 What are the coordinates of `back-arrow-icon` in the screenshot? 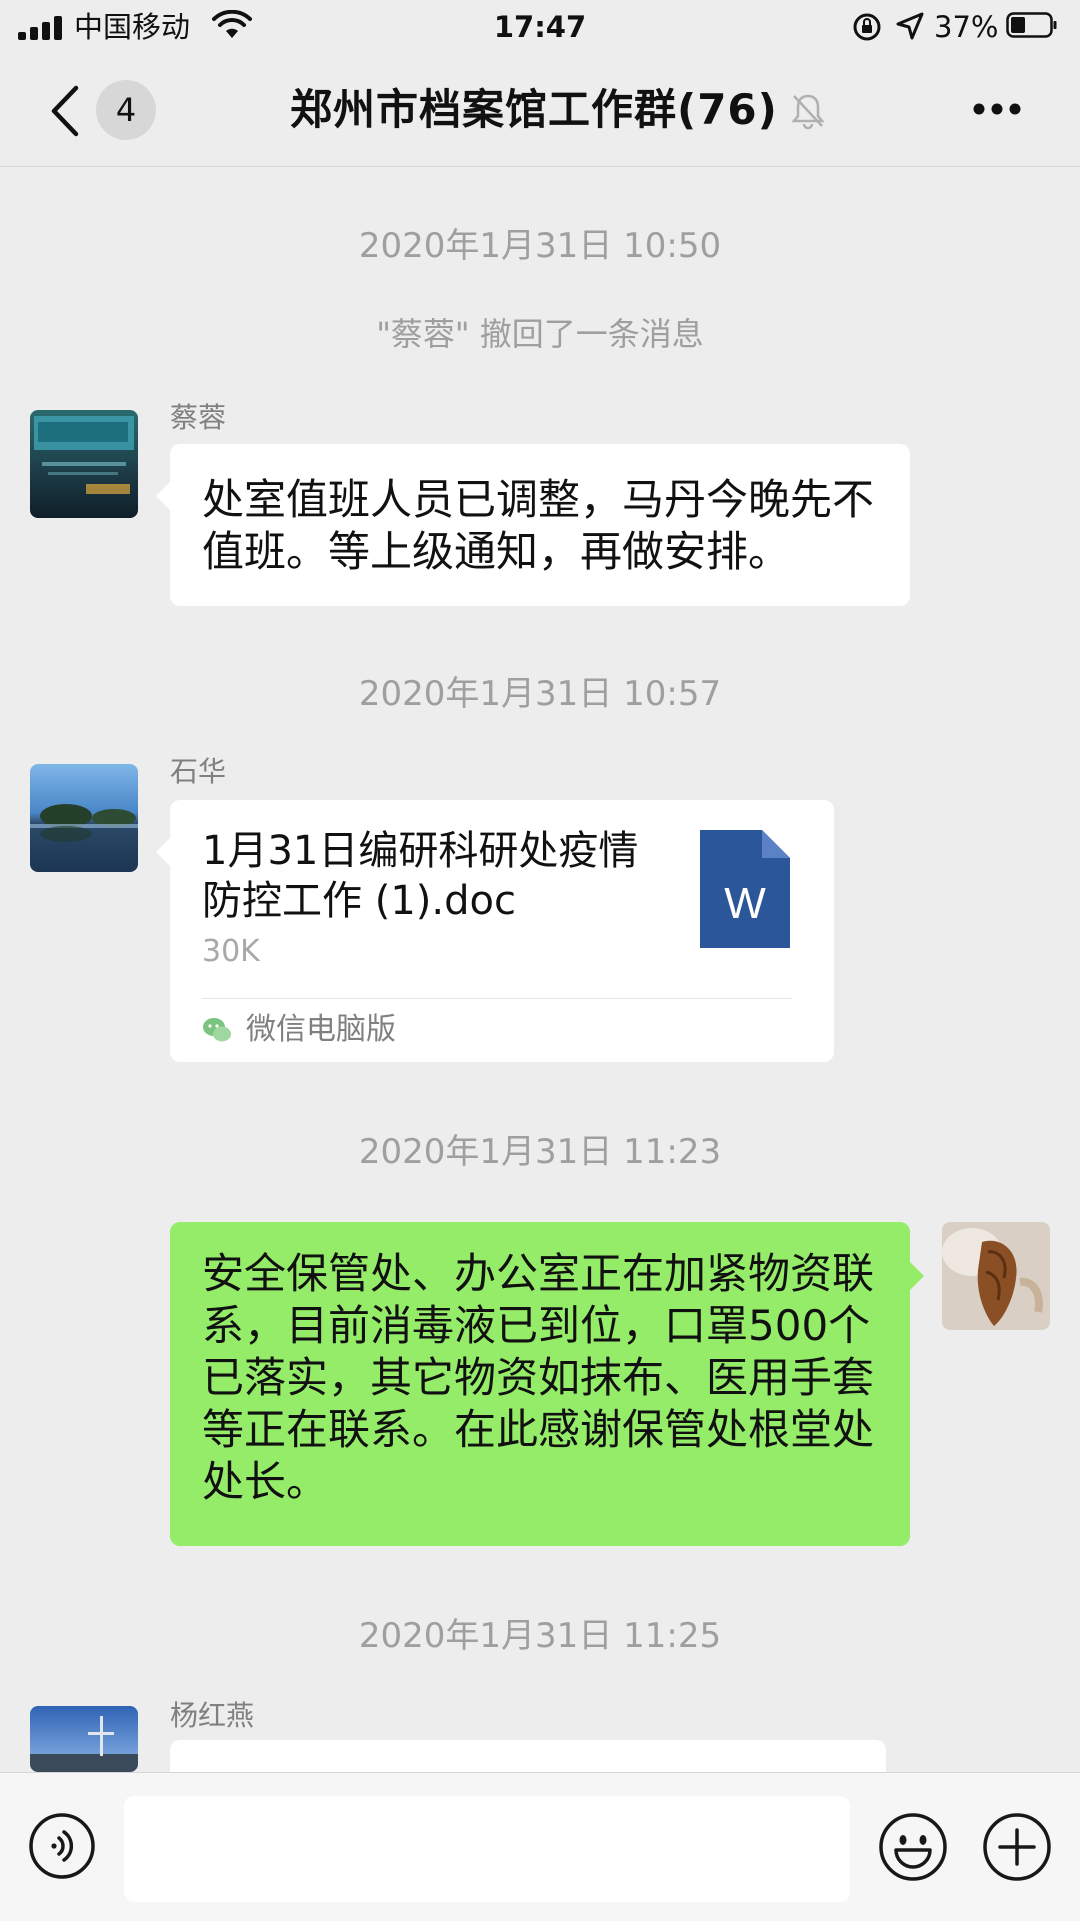 It's located at (65, 111).